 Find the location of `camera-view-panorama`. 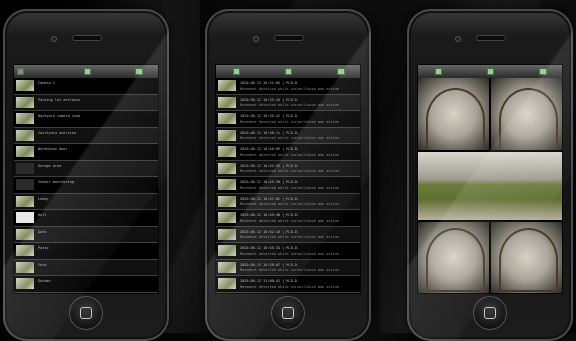

camera-view-panorama is located at coordinates (490, 186).